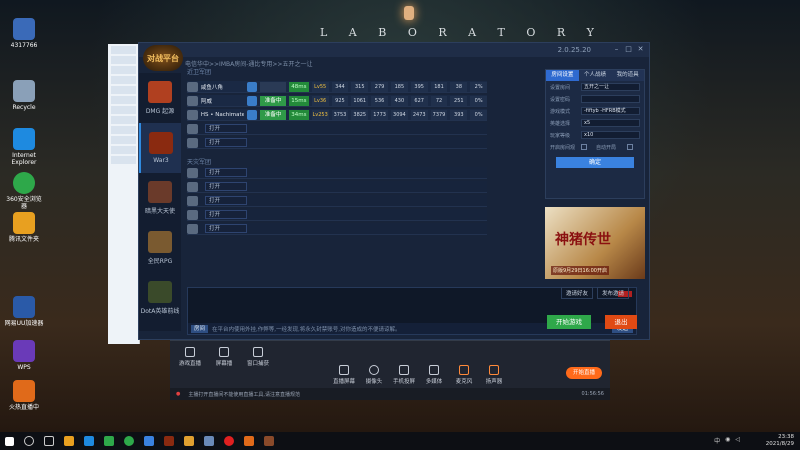 This screenshot has height=450, width=800. I want to click on screen-icon, so click(224, 352).